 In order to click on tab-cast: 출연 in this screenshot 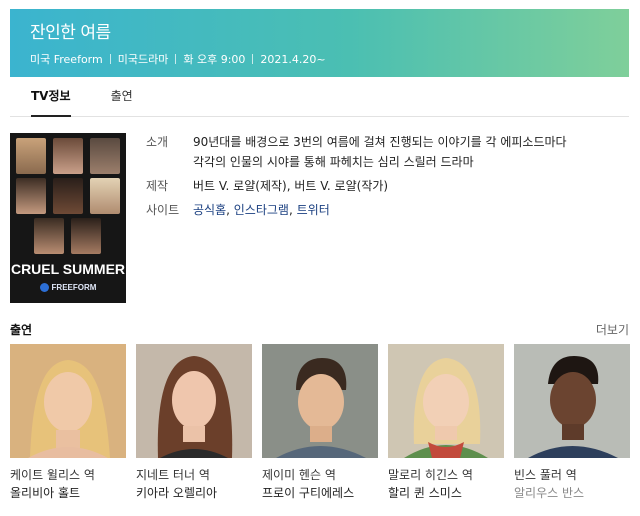, I will do `click(122, 97)`.